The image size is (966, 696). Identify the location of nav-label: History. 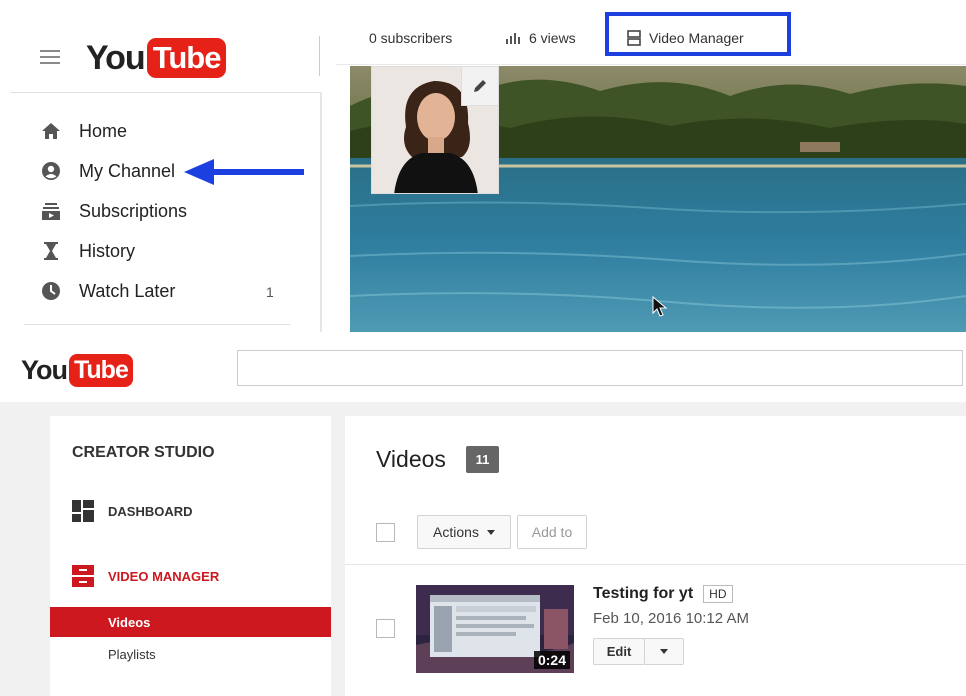
(107, 250).